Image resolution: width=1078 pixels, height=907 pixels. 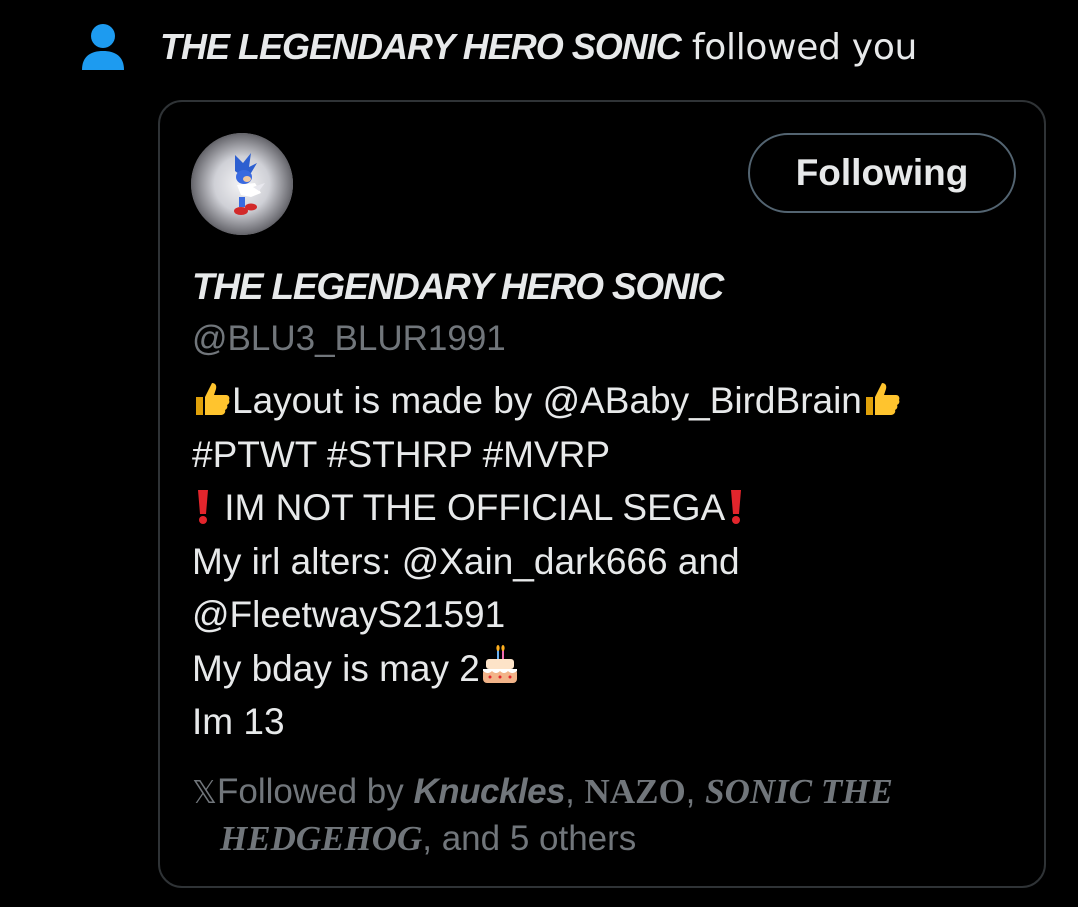 I want to click on bio-line-2: #PTWT #STHRP #MVRP, so click(x=607, y=455).